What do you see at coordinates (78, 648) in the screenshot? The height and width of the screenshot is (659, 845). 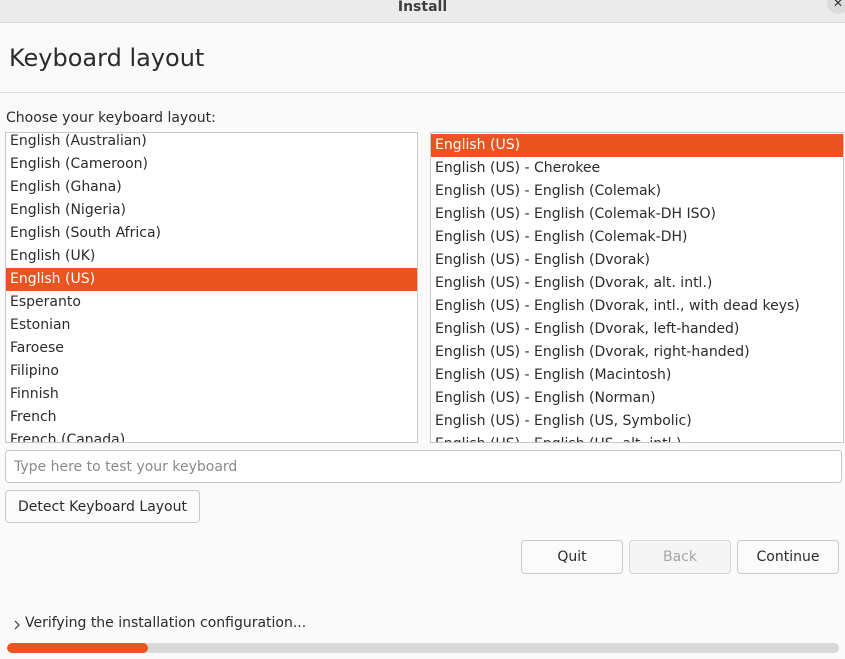 I see `install-progress-fill` at bounding box center [78, 648].